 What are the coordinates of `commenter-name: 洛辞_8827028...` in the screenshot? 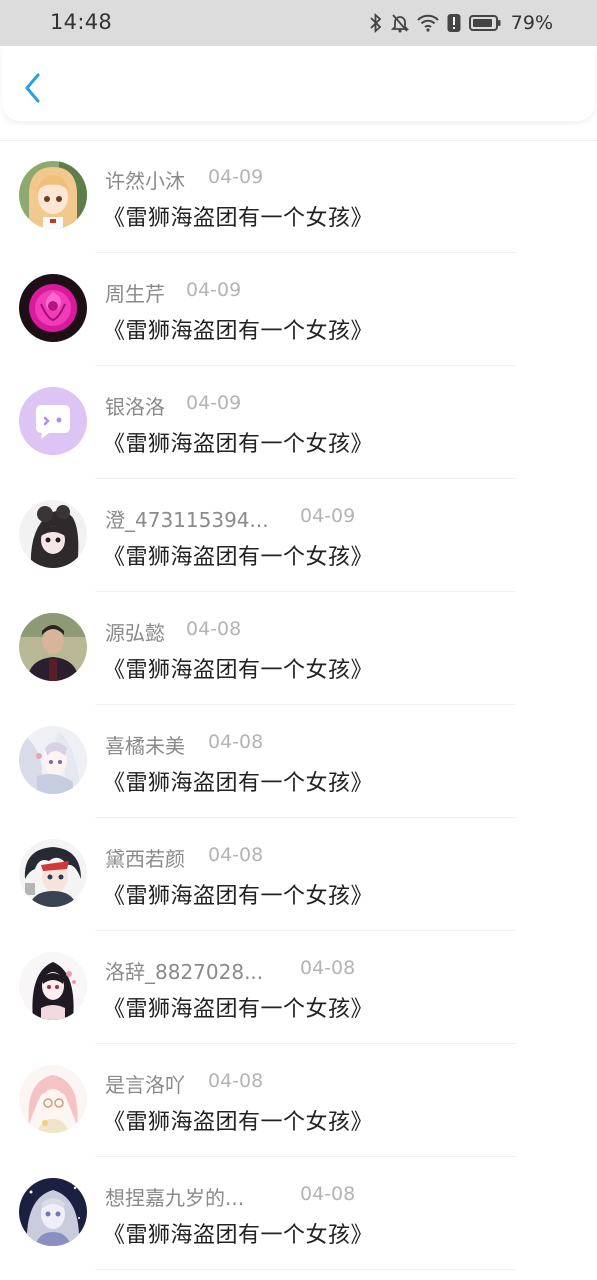 It's located at (184, 970).